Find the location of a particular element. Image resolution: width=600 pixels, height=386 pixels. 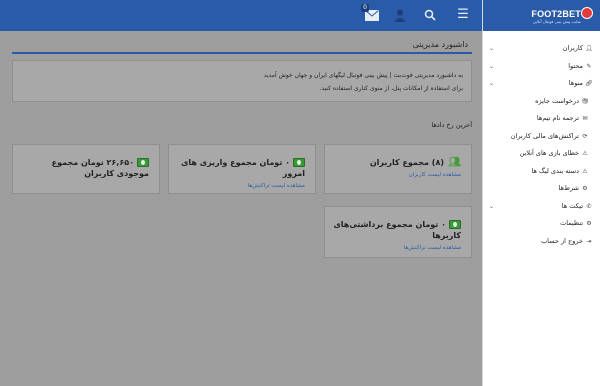

envelope-icon: ✉ is located at coordinates (585, 118).